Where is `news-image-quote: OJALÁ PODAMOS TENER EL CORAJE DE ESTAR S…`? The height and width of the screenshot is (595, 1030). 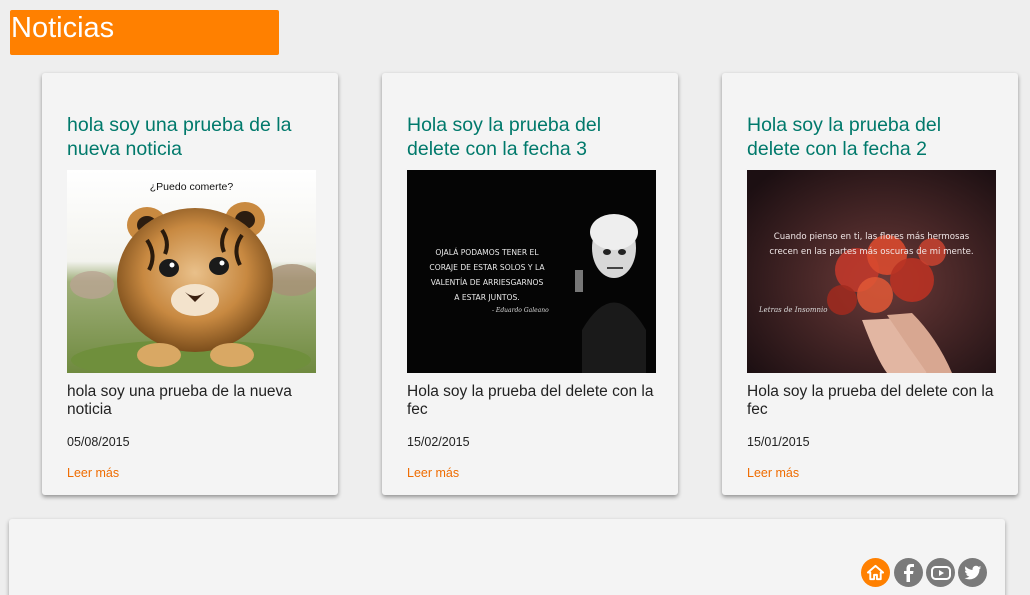
news-image-quote: OJALÁ PODAMOS TENER EL CORAJE DE ESTAR S… is located at coordinates (531, 271).